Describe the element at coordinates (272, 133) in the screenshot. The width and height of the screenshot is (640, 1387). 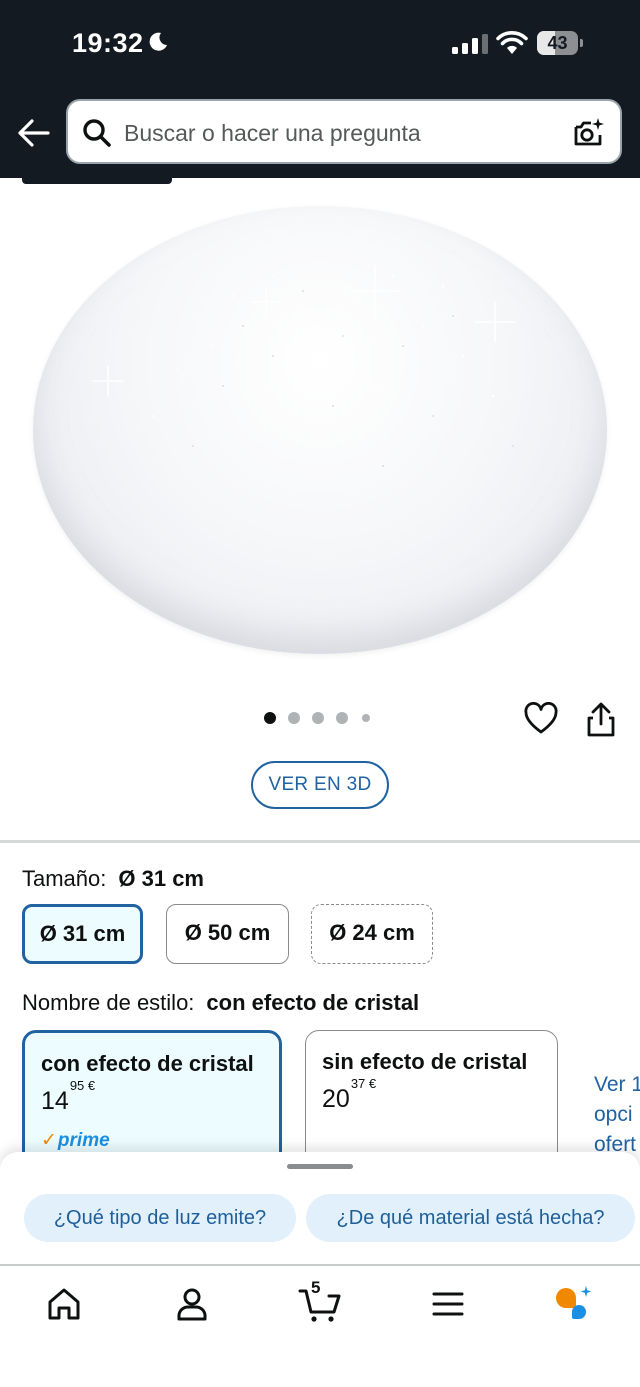
I see `search-placeholder: Buscar o hacer una pregunta` at that location.